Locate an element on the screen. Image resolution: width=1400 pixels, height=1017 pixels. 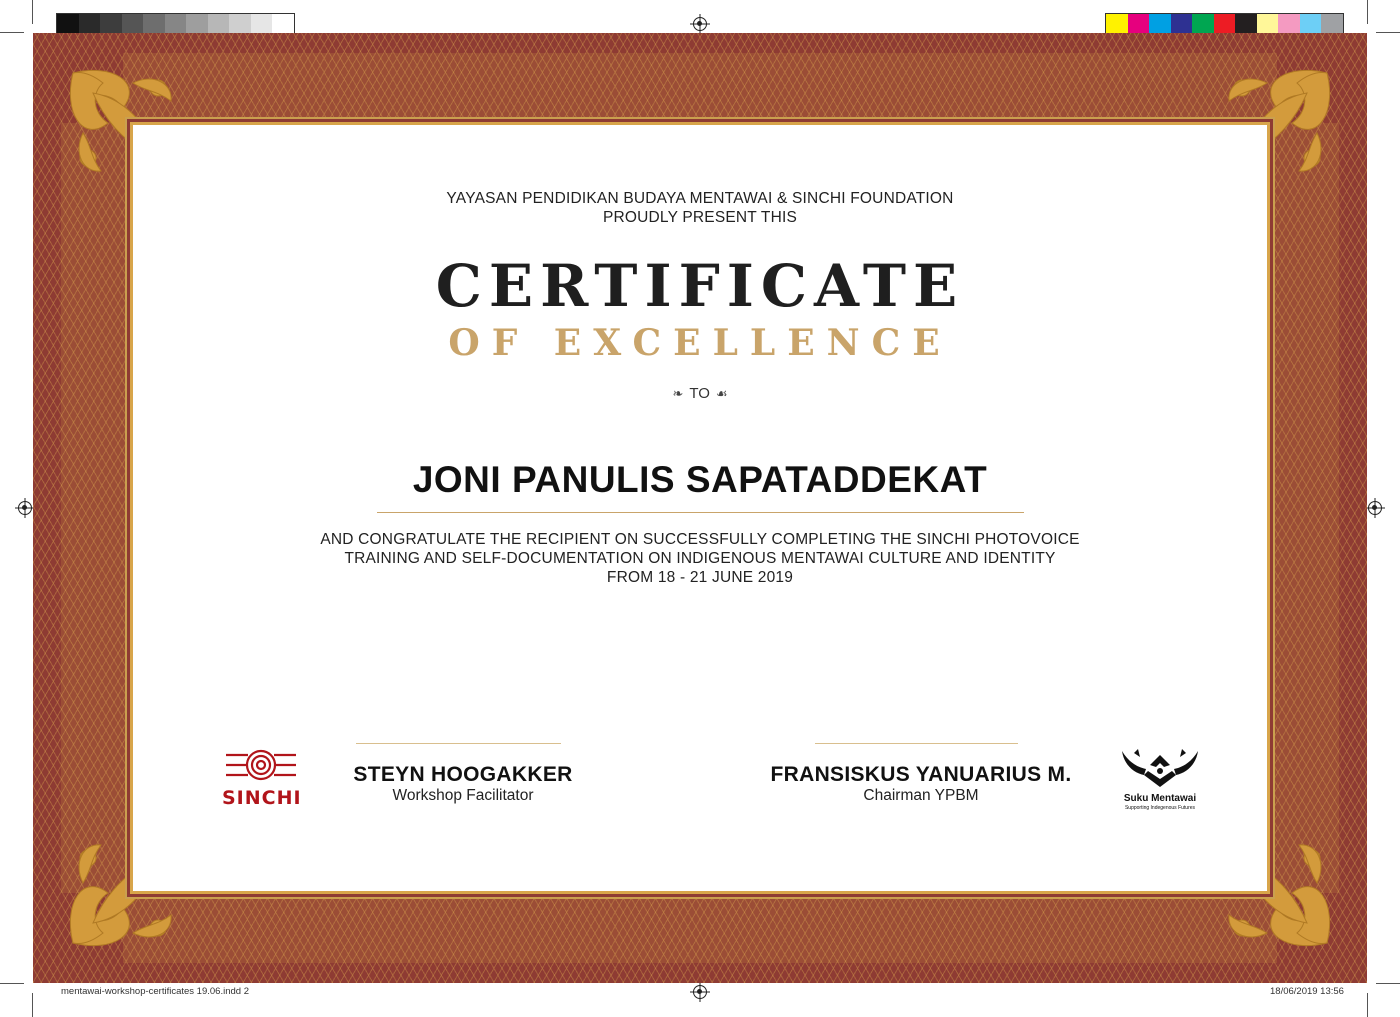
ornamental-band-right is located at coordinates (1306, 508).